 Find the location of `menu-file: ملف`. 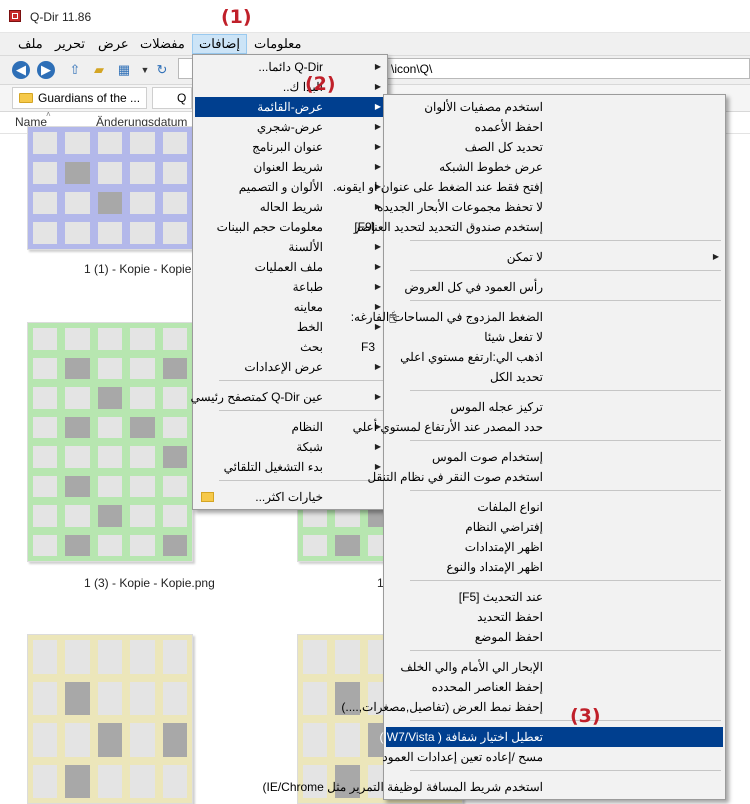

menu-file: ملف is located at coordinates (30, 44).